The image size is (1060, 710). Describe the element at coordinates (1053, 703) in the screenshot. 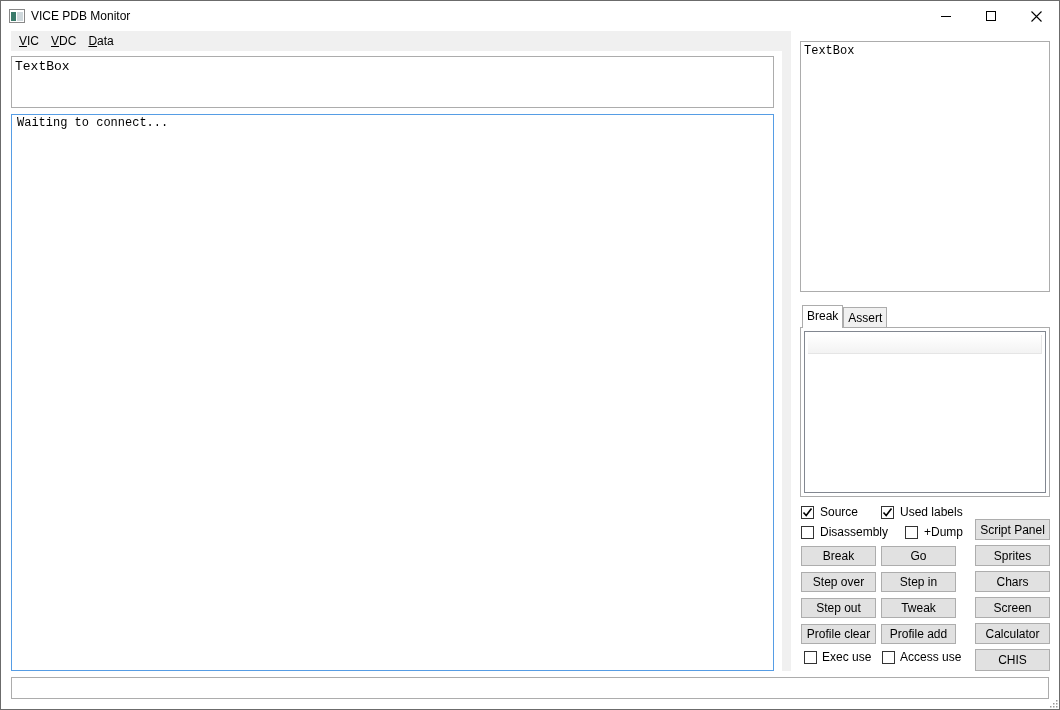

I see `resize-grip-icon` at that location.